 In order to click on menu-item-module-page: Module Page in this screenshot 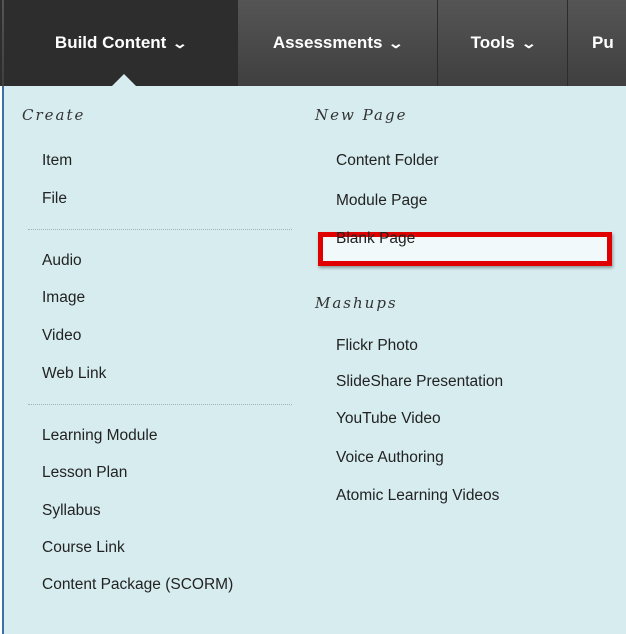, I will do `click(381, 201)`.